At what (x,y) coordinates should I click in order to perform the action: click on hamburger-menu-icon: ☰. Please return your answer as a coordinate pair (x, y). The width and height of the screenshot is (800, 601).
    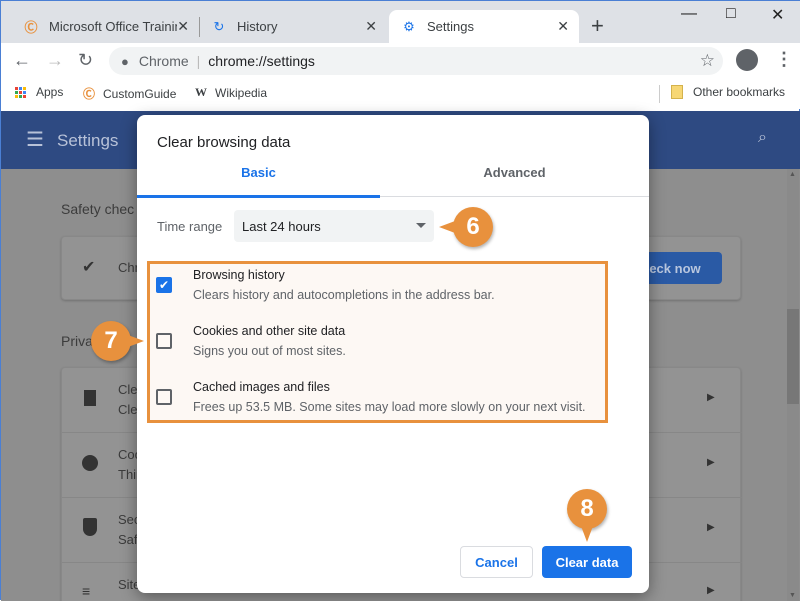
    Looking at the image, I should click on (35, 139).